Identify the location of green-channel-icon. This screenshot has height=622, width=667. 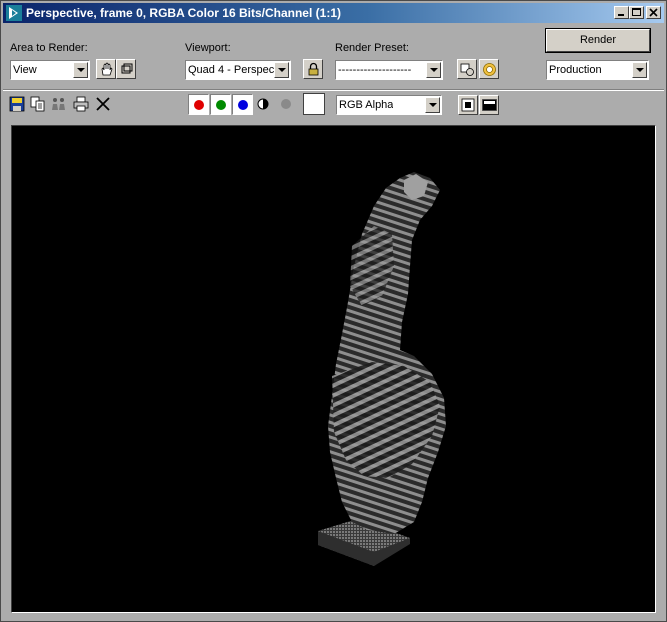
(221, 105).